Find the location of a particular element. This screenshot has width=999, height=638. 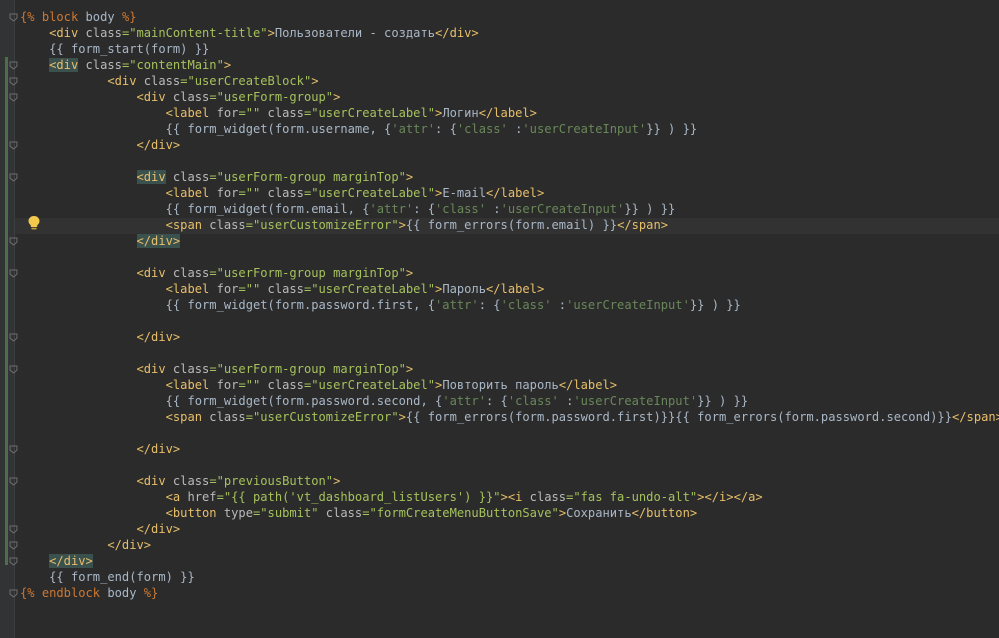

code-line: {{ form_end(form) }} is located at coordinates (509, 577).